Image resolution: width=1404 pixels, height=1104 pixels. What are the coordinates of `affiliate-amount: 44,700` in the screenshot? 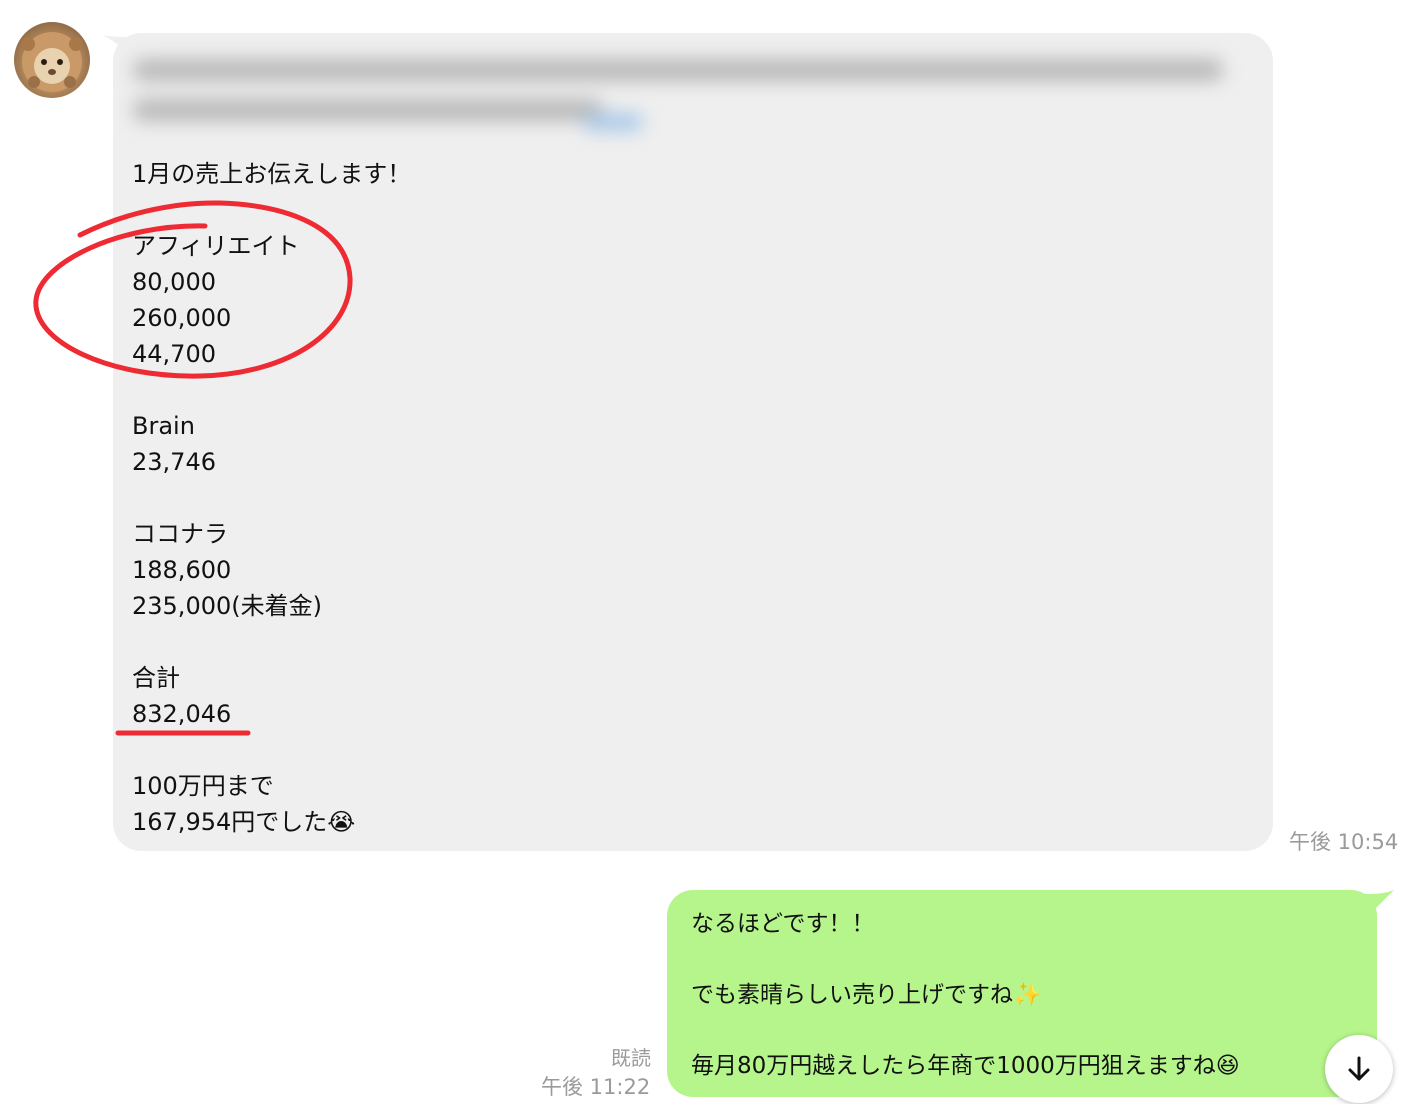 It's located at (174, 354).